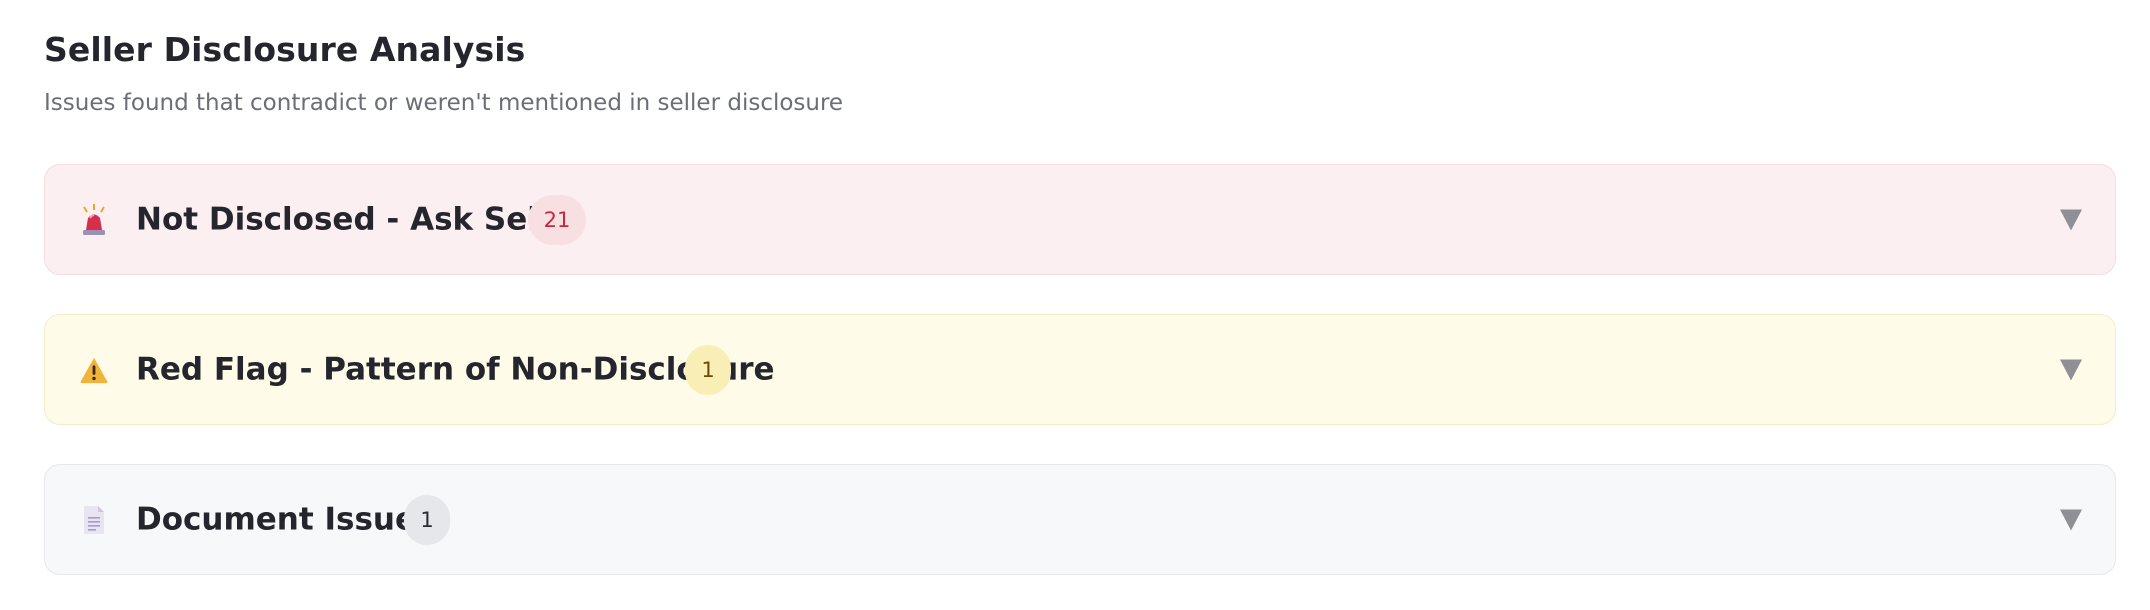  What do you see at coordinates (360, 218) in the screenshot?
I see `section-label: Not Disclosed - Ask Seller` at bounding box center [360, 218].